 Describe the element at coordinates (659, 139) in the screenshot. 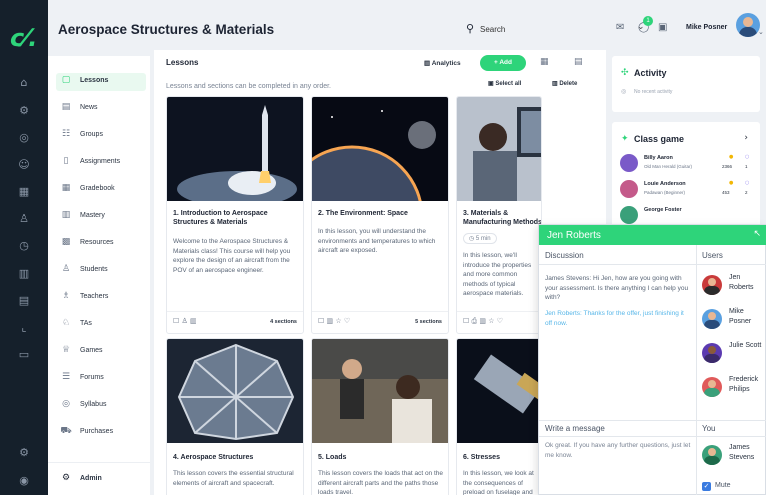

I see `class-game-title: Class game` at that location.